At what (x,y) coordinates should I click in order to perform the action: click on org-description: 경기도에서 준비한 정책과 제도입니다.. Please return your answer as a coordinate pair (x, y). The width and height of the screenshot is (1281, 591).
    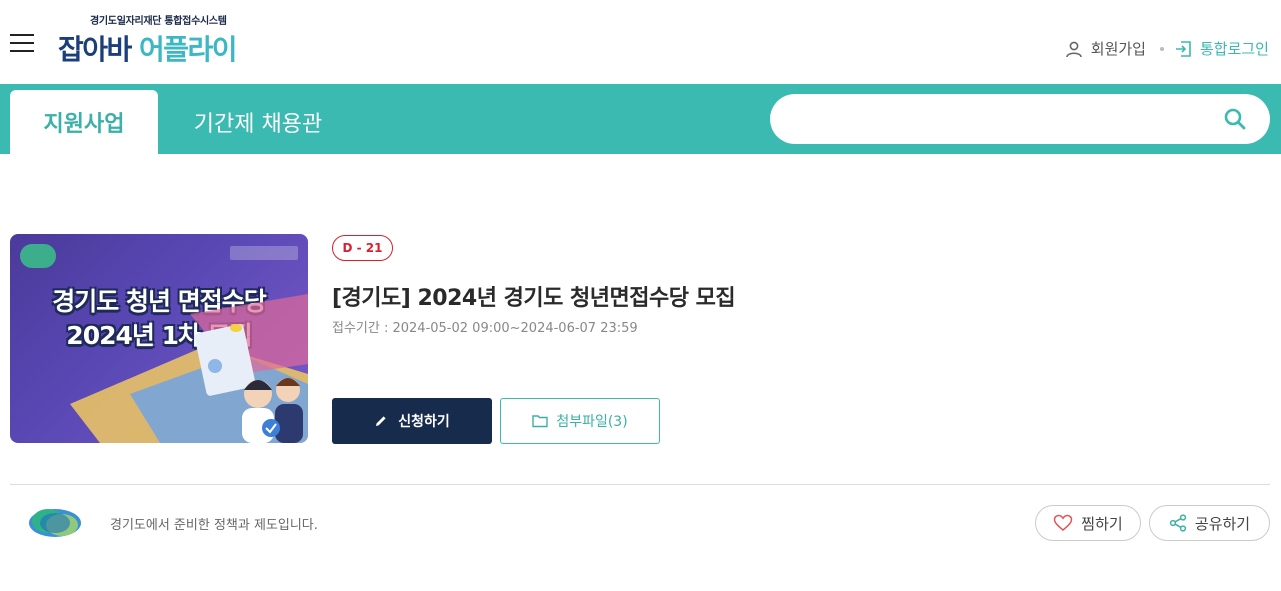
    Looking at the image, I should click on (214, 525).